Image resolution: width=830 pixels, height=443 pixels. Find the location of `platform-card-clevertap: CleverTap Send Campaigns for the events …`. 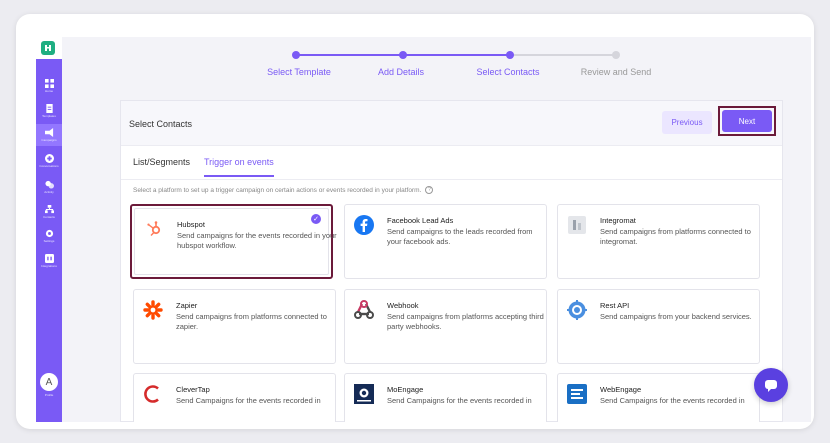

platform-card-clevertap: CleverTap Send Campaigns for the events … is located at coordinates (234, 397).